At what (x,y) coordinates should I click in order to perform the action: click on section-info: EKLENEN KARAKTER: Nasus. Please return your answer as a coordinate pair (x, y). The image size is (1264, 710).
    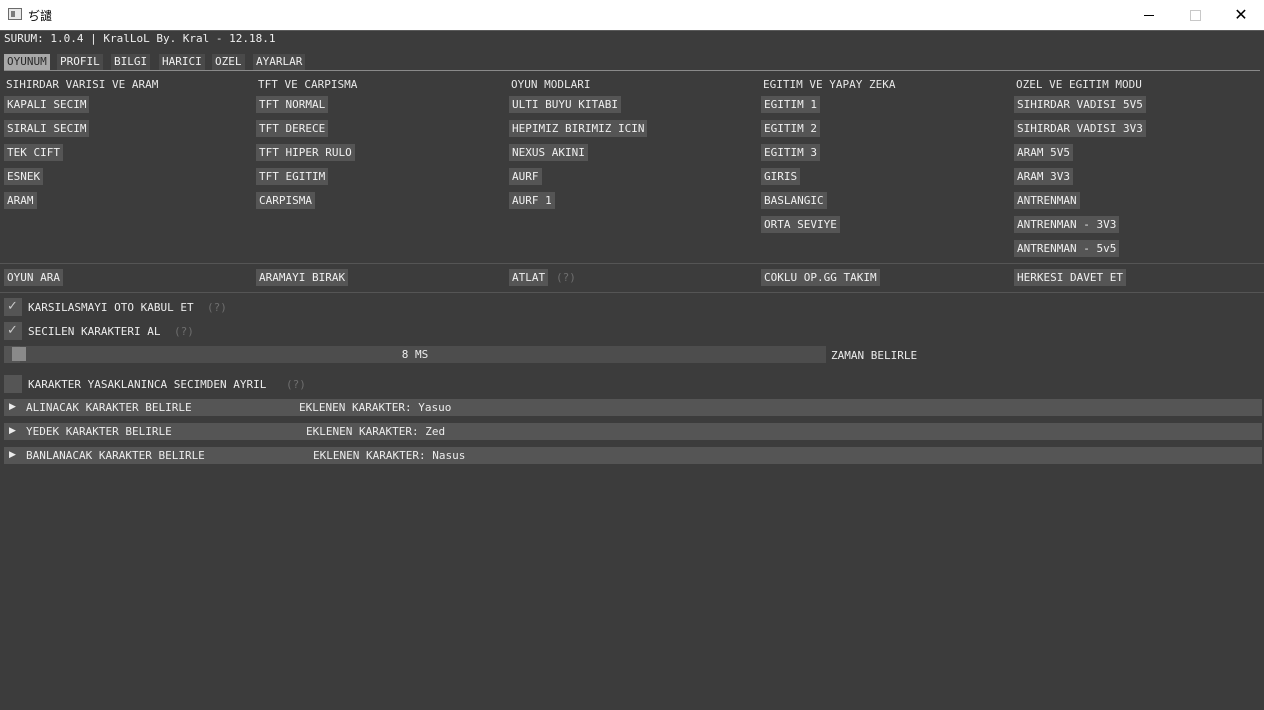
    Looking at the image, I should click on (389, 455).